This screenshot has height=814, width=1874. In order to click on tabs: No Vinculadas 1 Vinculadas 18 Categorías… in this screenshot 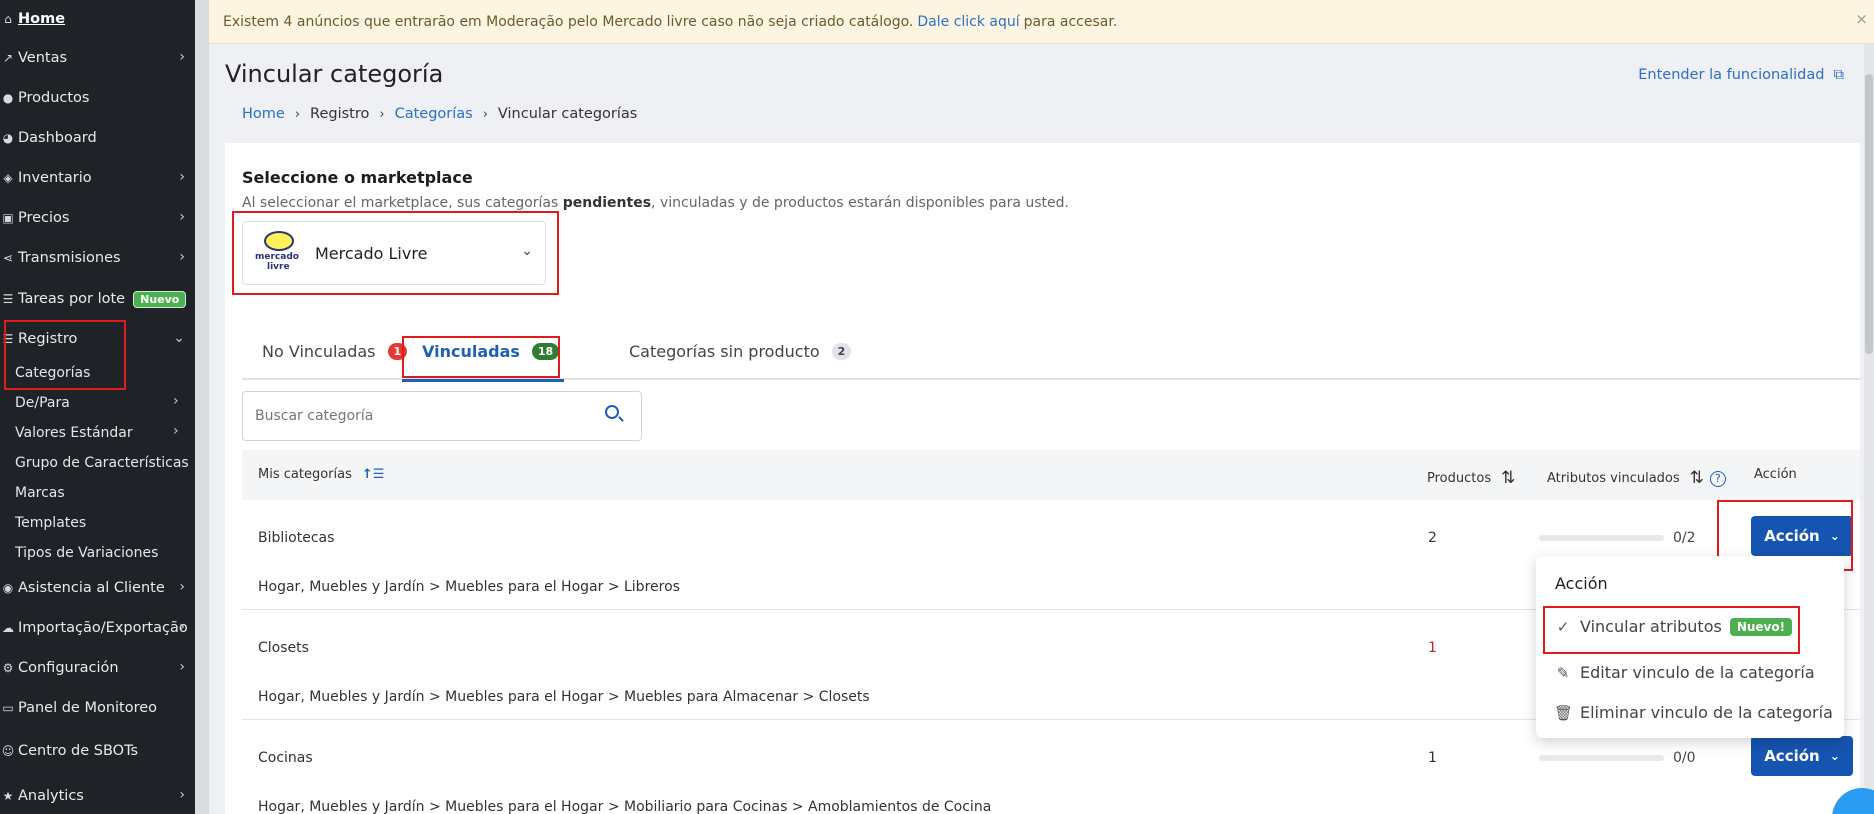, I will do `click(1051, 352)`.